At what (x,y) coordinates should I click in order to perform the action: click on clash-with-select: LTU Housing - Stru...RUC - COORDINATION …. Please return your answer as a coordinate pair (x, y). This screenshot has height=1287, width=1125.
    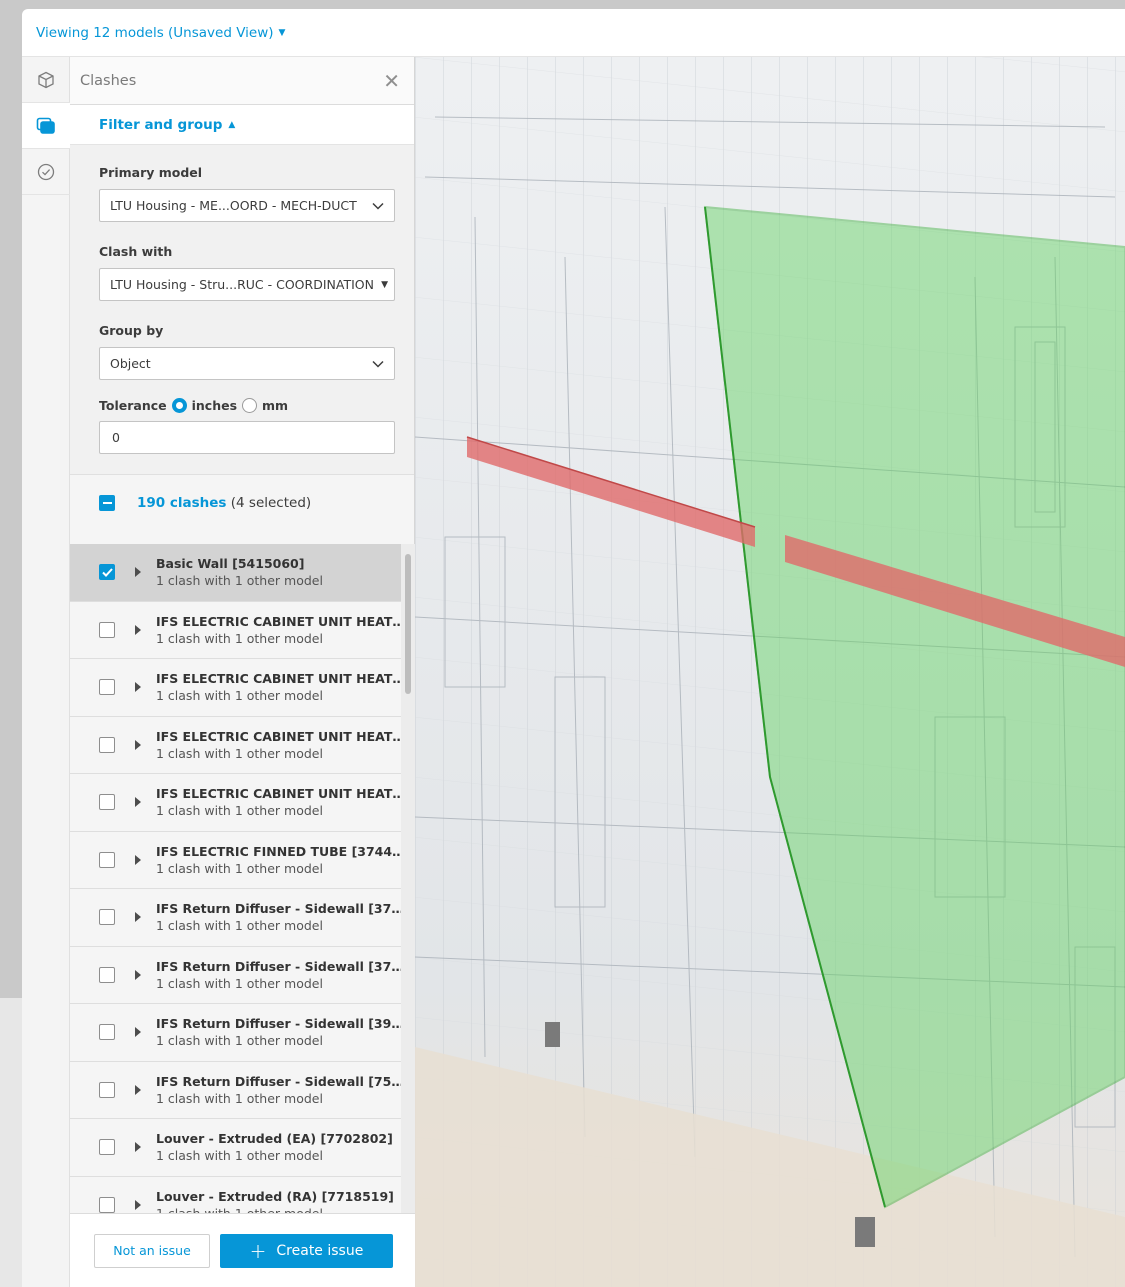
    Looking at the image, I should click on (247, 284).